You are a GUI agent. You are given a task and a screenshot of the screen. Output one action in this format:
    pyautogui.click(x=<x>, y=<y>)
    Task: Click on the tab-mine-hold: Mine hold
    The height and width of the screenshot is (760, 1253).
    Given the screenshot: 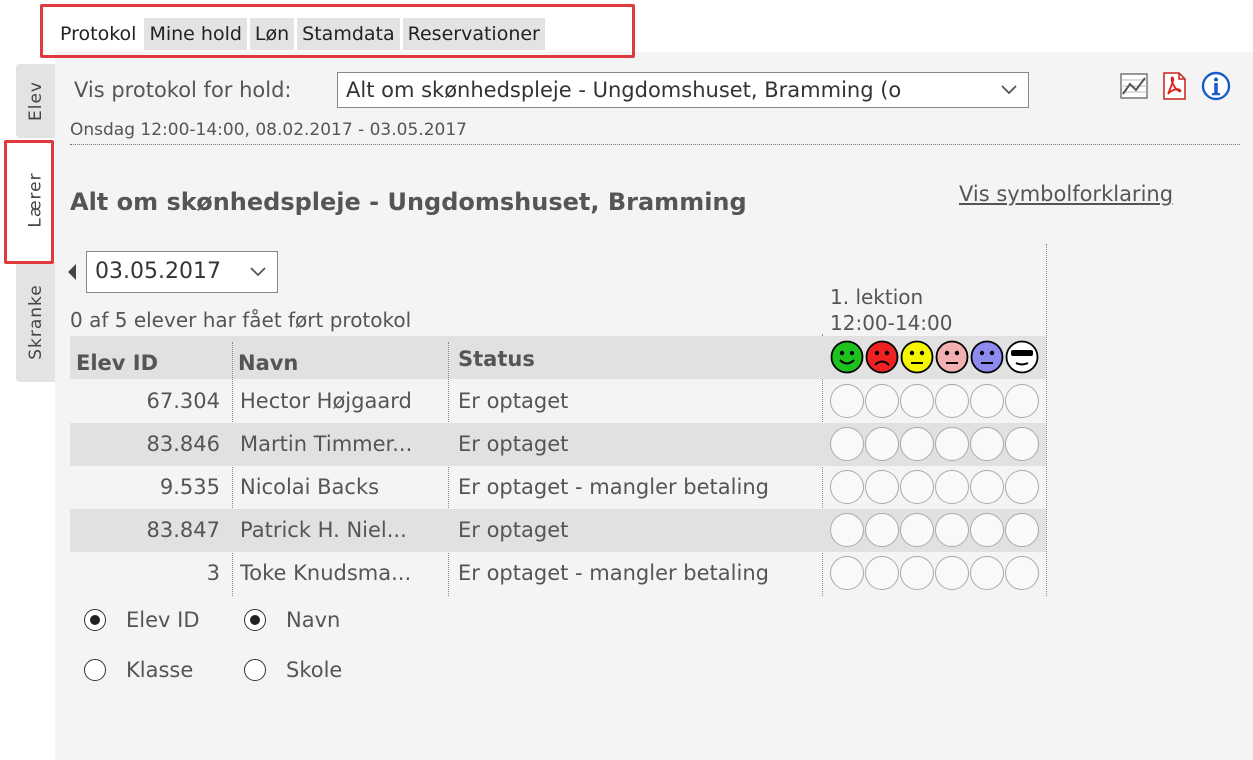 What is the action you would take?
    pyautogui.click(x=195, y=34)
    